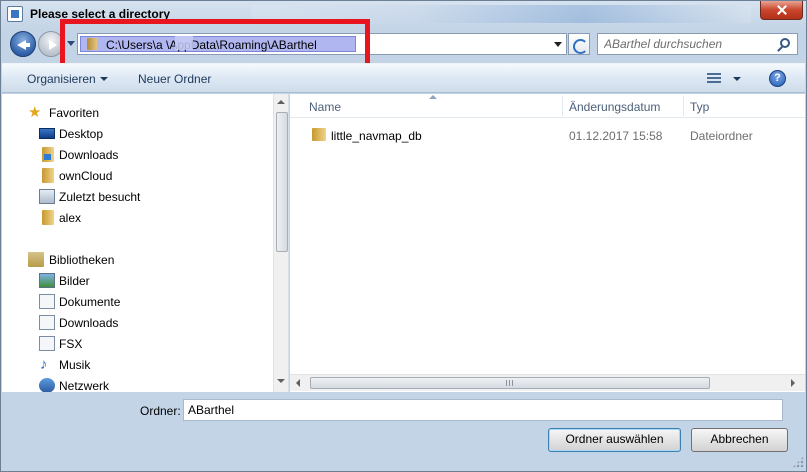 This screenshot has width=807, height=472. Describe the element at coordinates (614, 107) in the screenshot. I see `column-header-date: Änderungsdatum` at that location.